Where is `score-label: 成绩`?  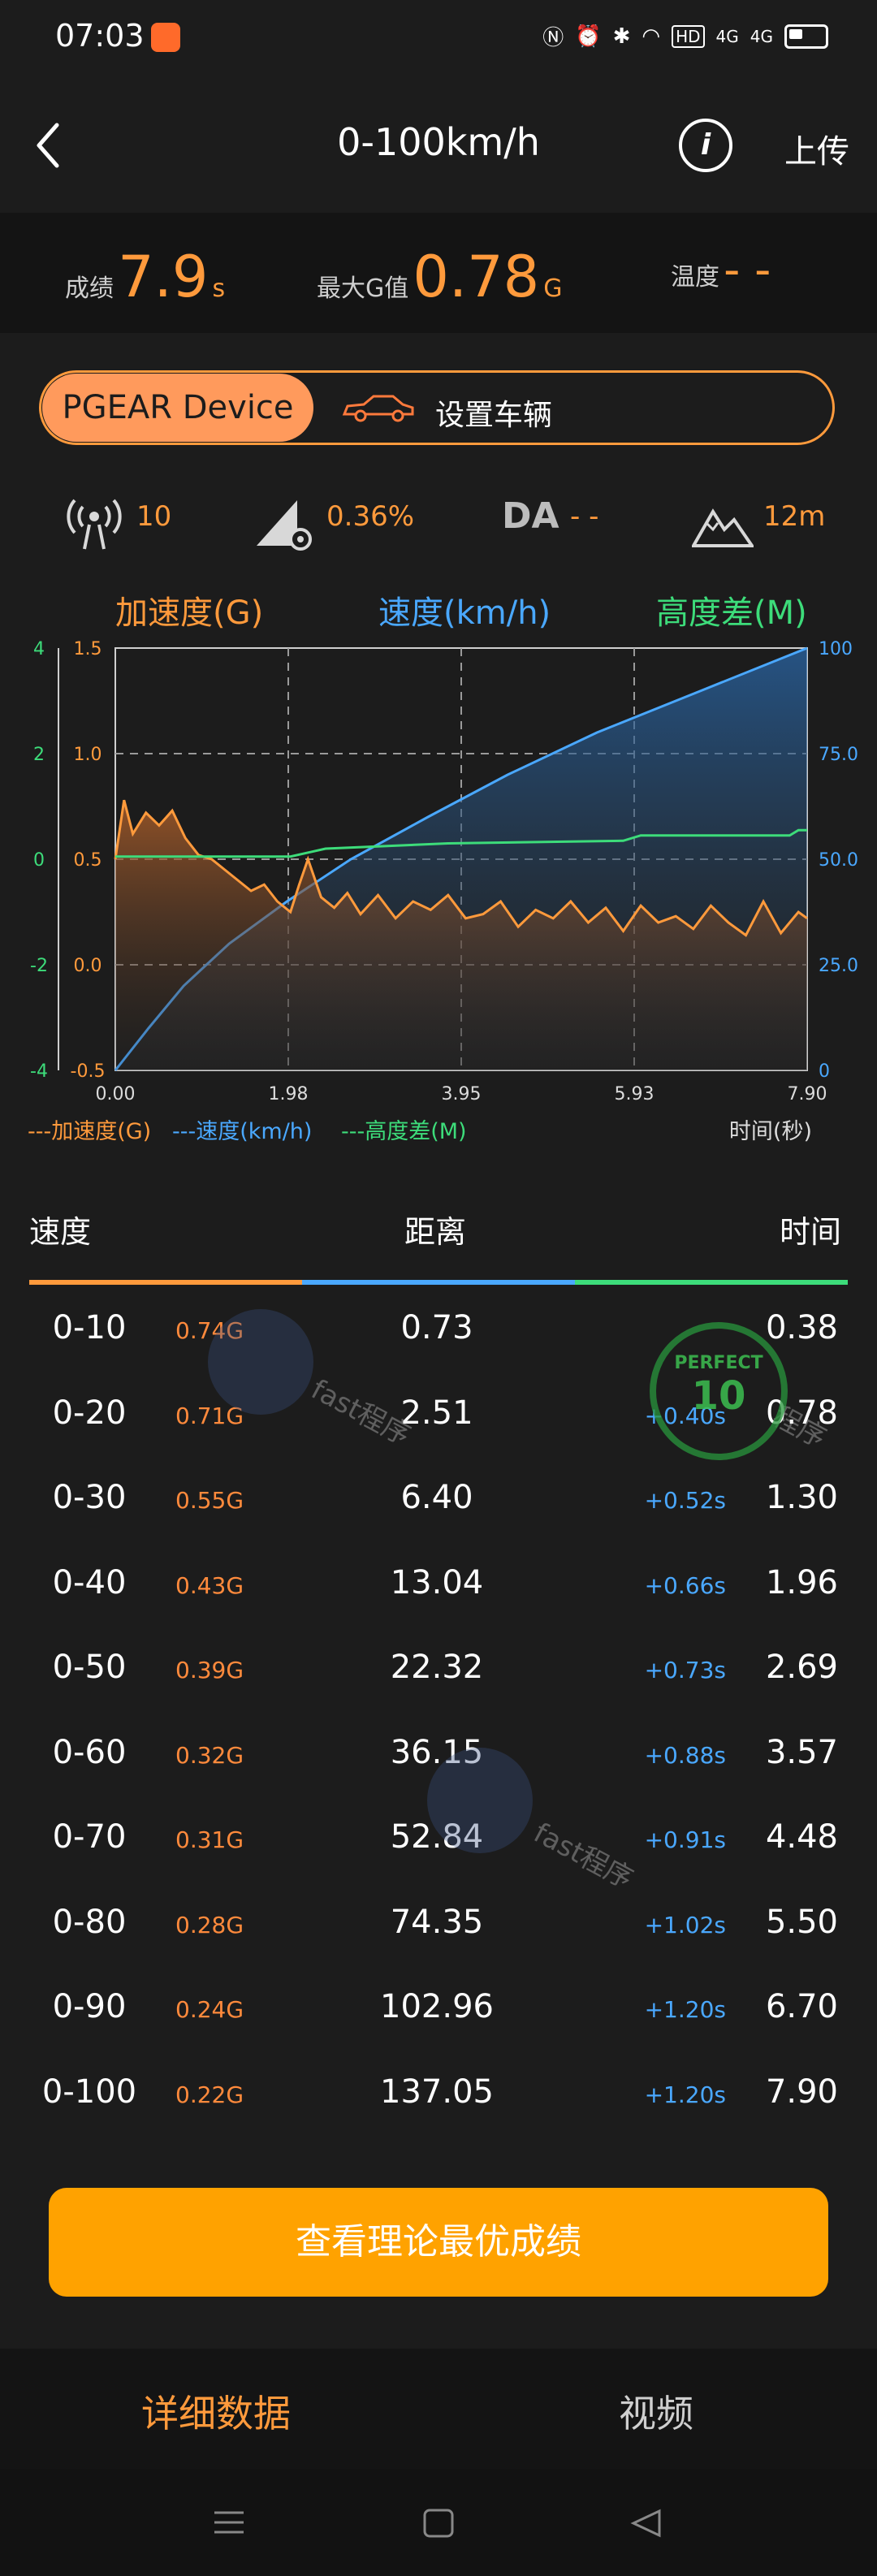 score-label: 成绩 is located at coordinates (89, 289).